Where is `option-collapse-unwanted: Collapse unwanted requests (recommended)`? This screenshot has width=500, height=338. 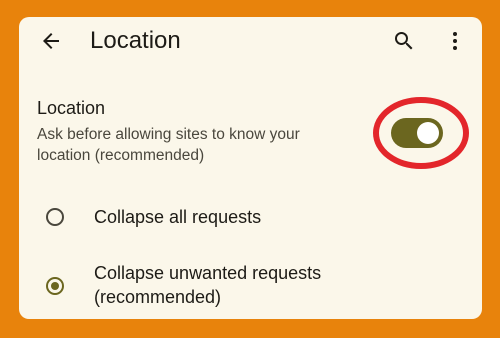
option-collapse-unwanted: Collapse unwanted requests (recommended) is located at coordinates (252, 287).